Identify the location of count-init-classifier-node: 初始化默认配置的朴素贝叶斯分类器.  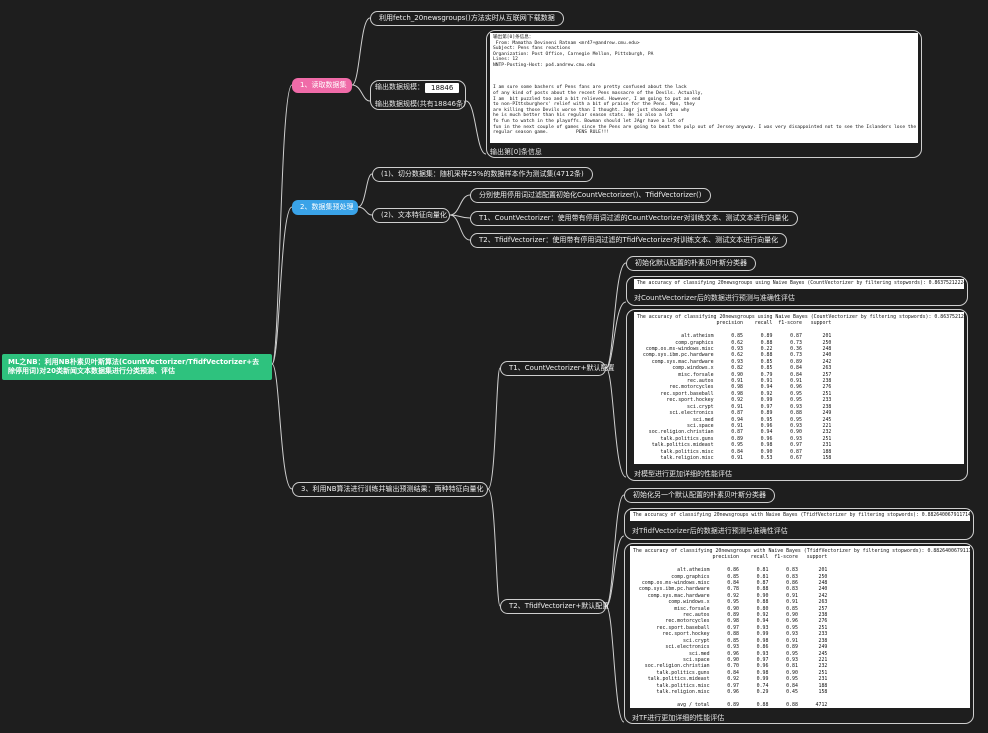
(691, 263).